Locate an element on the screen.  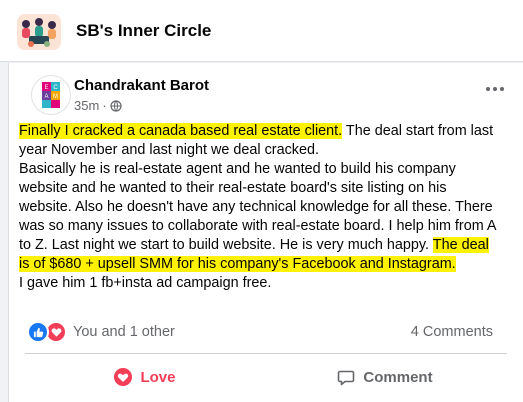
comment-button-label: Comment is located at coordinates (398, 377).